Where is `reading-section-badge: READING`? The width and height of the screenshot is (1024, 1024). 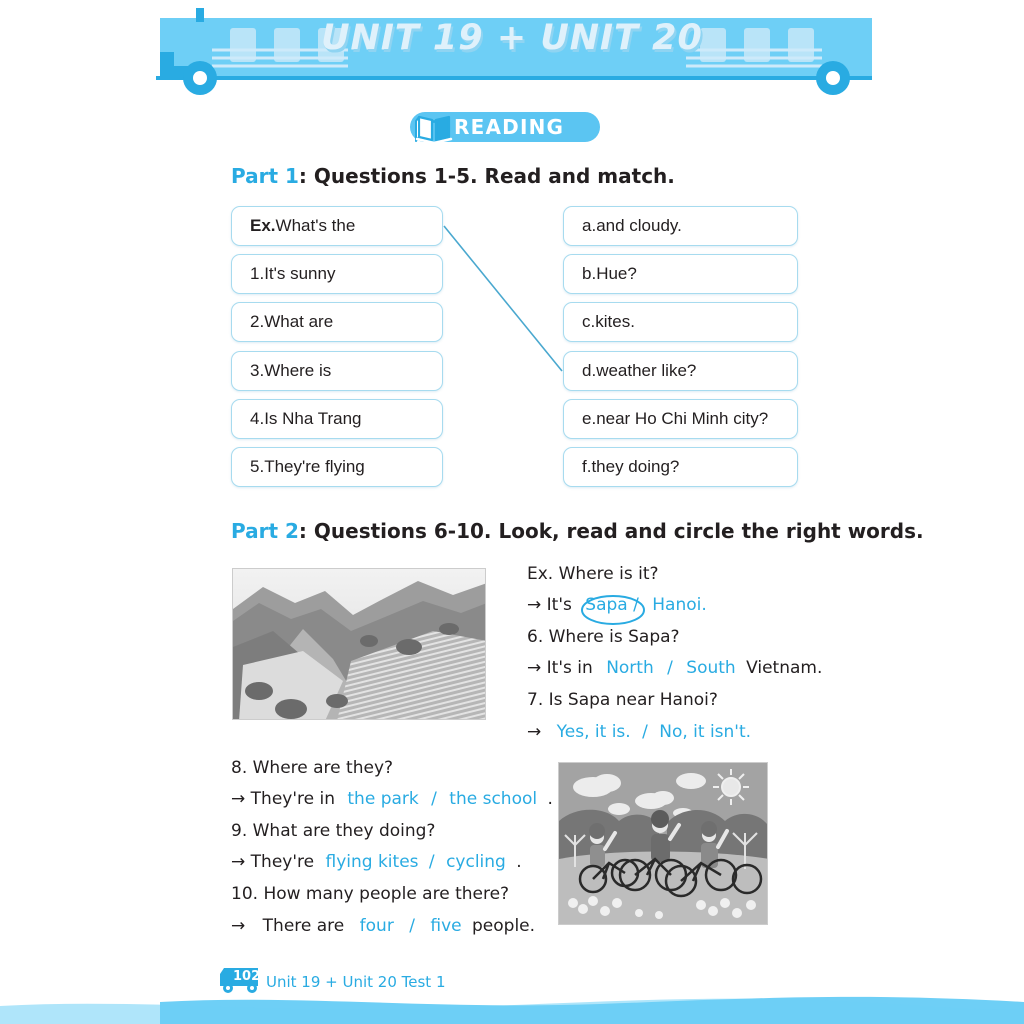 reading-section-badge: READING is located at coordinates (505, 128).